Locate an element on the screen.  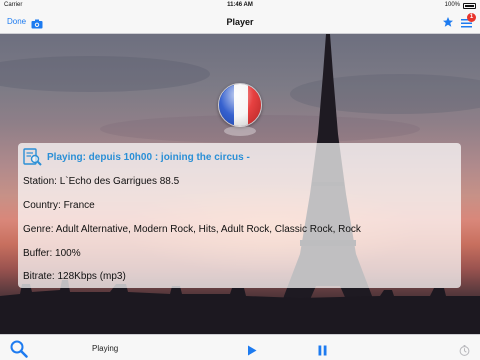
battery-percent: 100% is located at coordinates (452, 5).